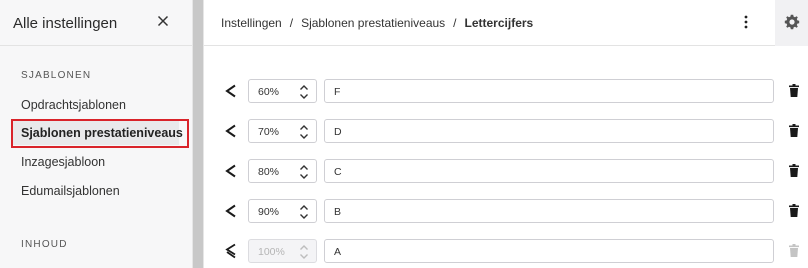 This screenshot has height=268, width=808. Describe the element at coordinates (269, 132) in the screenshot. I see `percent-value: 70%` at that location.